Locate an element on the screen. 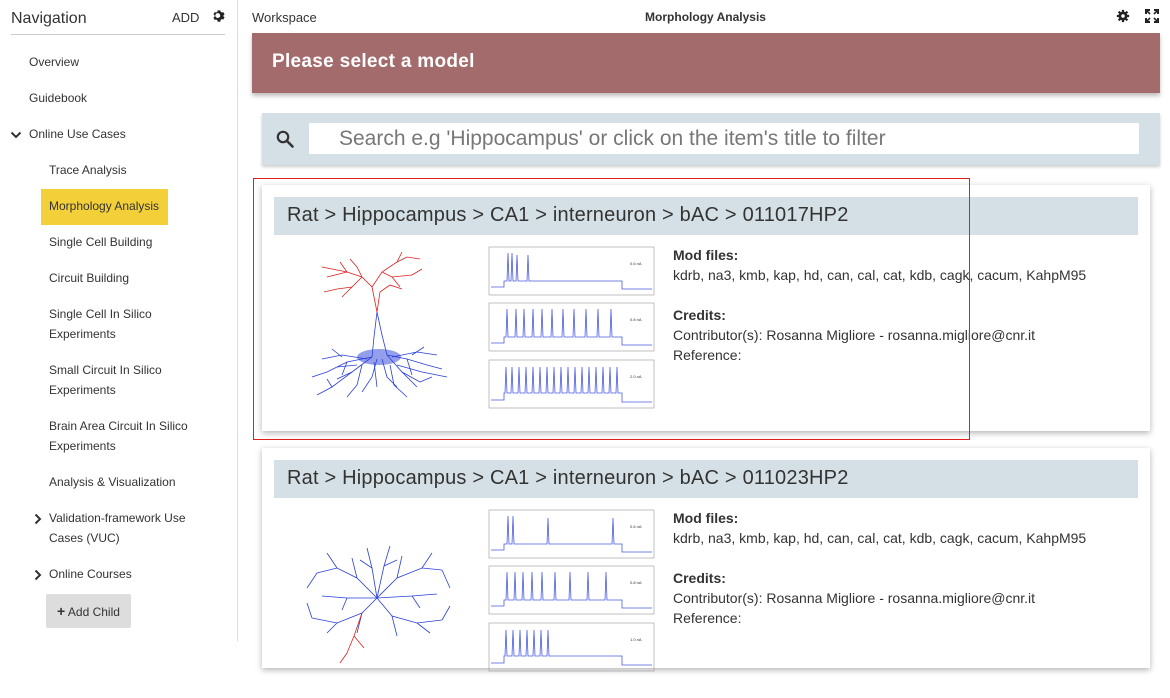 The image size is (1170, 698). navigation-divider is located at coordinates (118, 34).